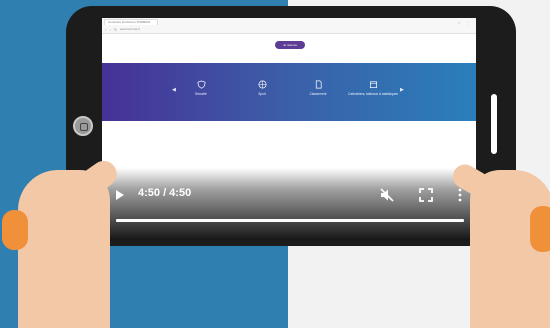 Image resolution: width=550 pixels, height=328 pixels. What do you see at coordinates (460, 195) in the screenshot?
I see `more-options-icon` at bounding box center [460, 195].